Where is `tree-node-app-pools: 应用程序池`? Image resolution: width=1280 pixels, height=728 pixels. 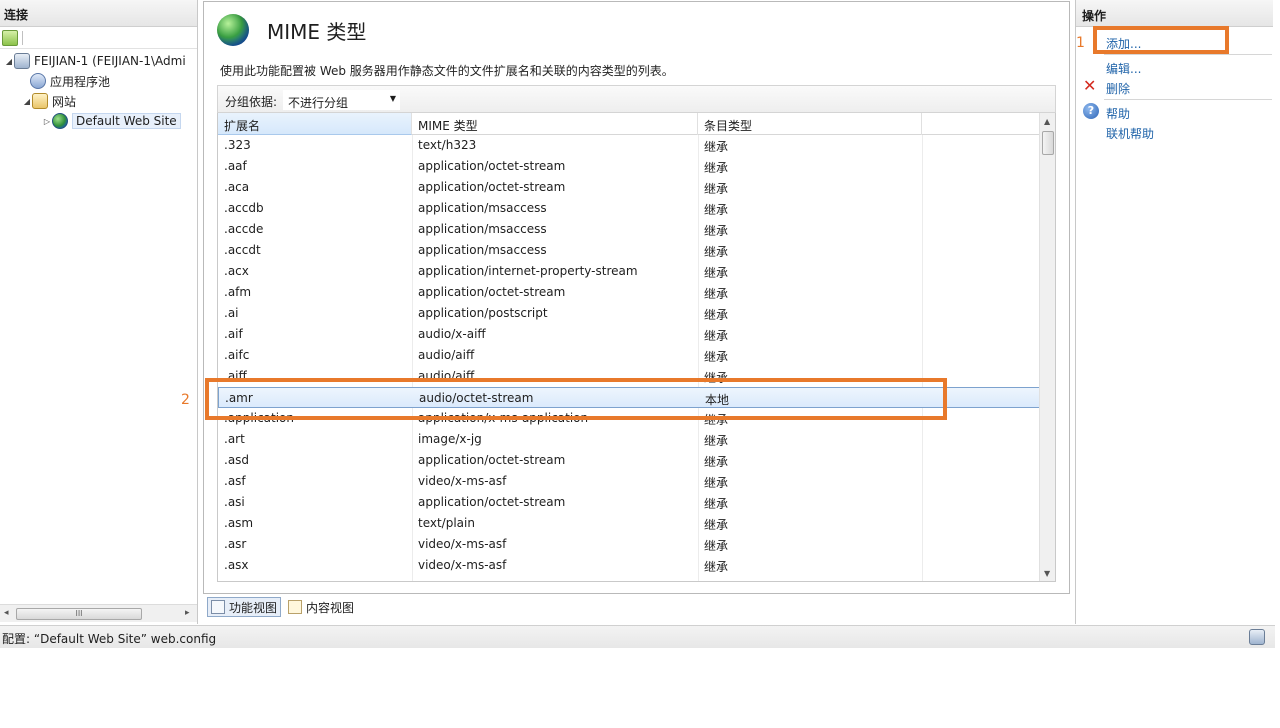 tree-node-app-pools: 应用程序池 is located at coordinates (70, 81).